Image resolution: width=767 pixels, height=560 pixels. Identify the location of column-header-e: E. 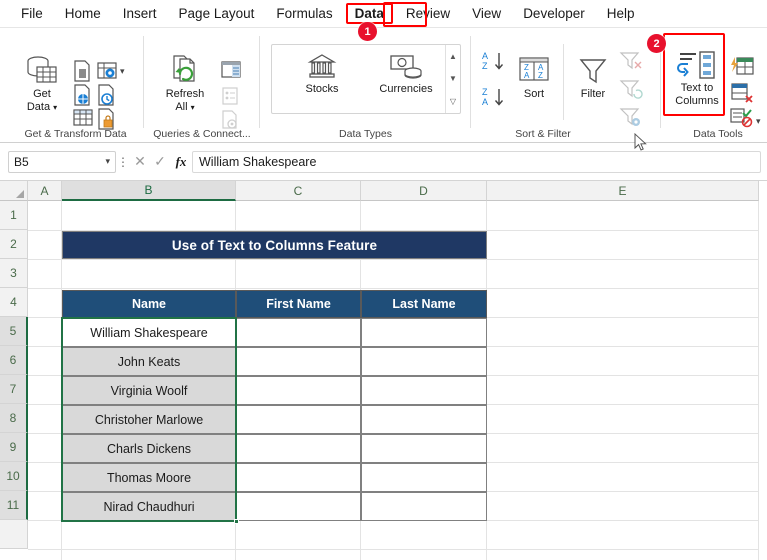
(623, 191).